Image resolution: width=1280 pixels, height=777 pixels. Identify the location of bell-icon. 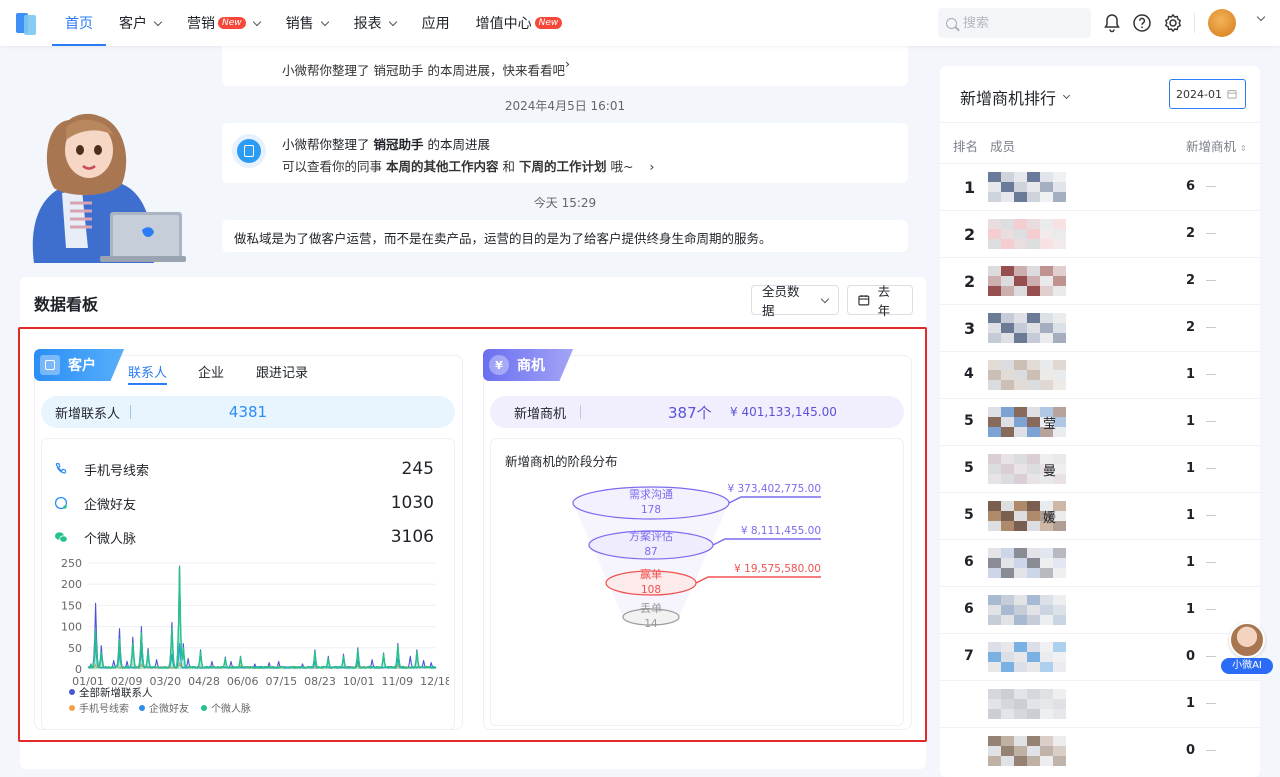
(1112, 23).